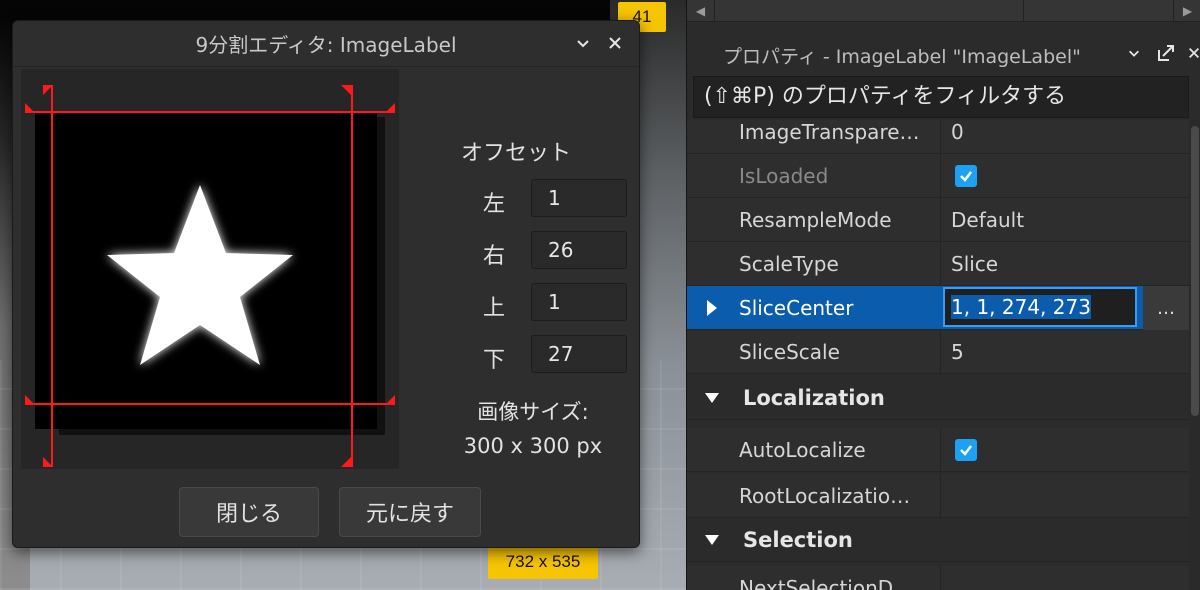 The width and height of the screenshot is (1200, 590). I want to click on offset-label-bottom: 下, so click(494, 360).